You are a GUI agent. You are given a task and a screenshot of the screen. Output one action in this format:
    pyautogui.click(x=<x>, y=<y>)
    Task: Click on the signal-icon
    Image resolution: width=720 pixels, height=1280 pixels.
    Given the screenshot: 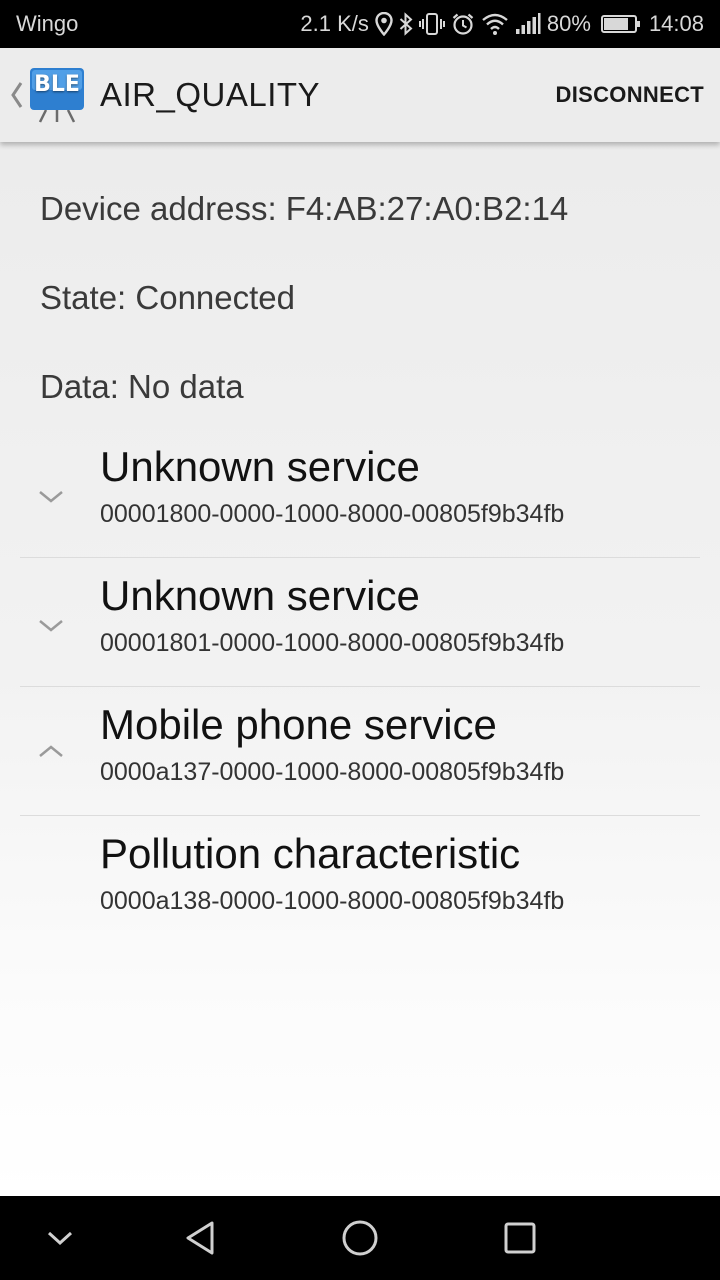 What is the action you would take?
    pyautogui.click(x=528, y=24)
    